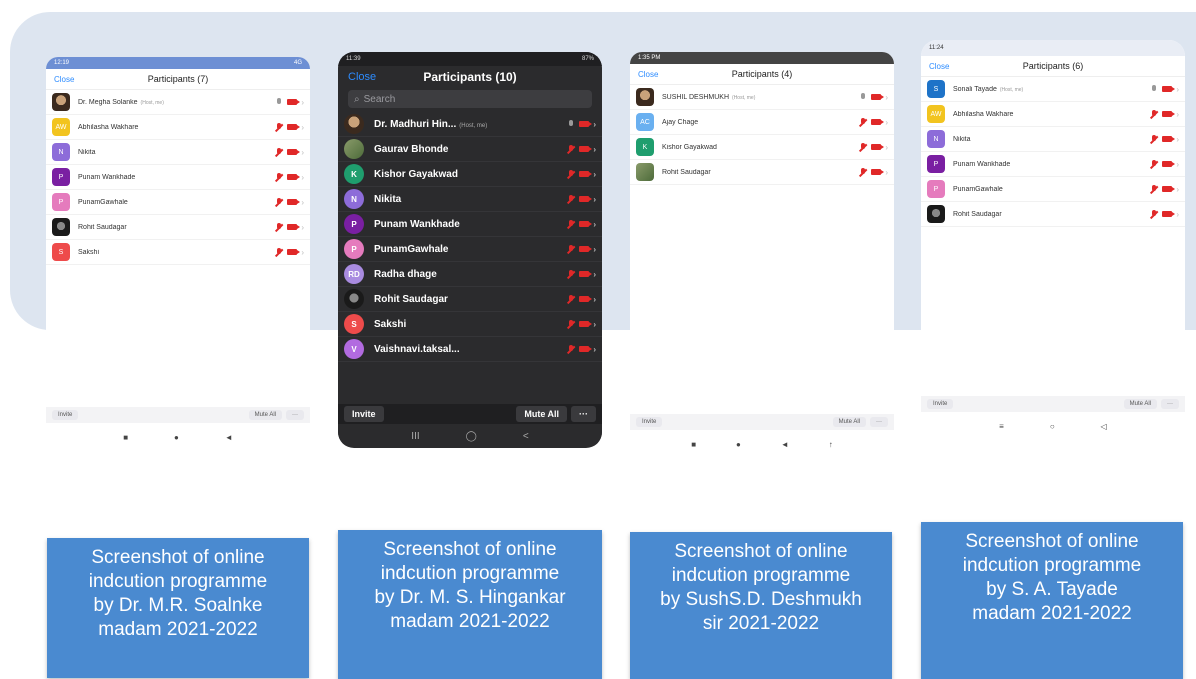 The image size is (1196, 679). I want to click on nav-up-icon: ↑, so click(831, 444).